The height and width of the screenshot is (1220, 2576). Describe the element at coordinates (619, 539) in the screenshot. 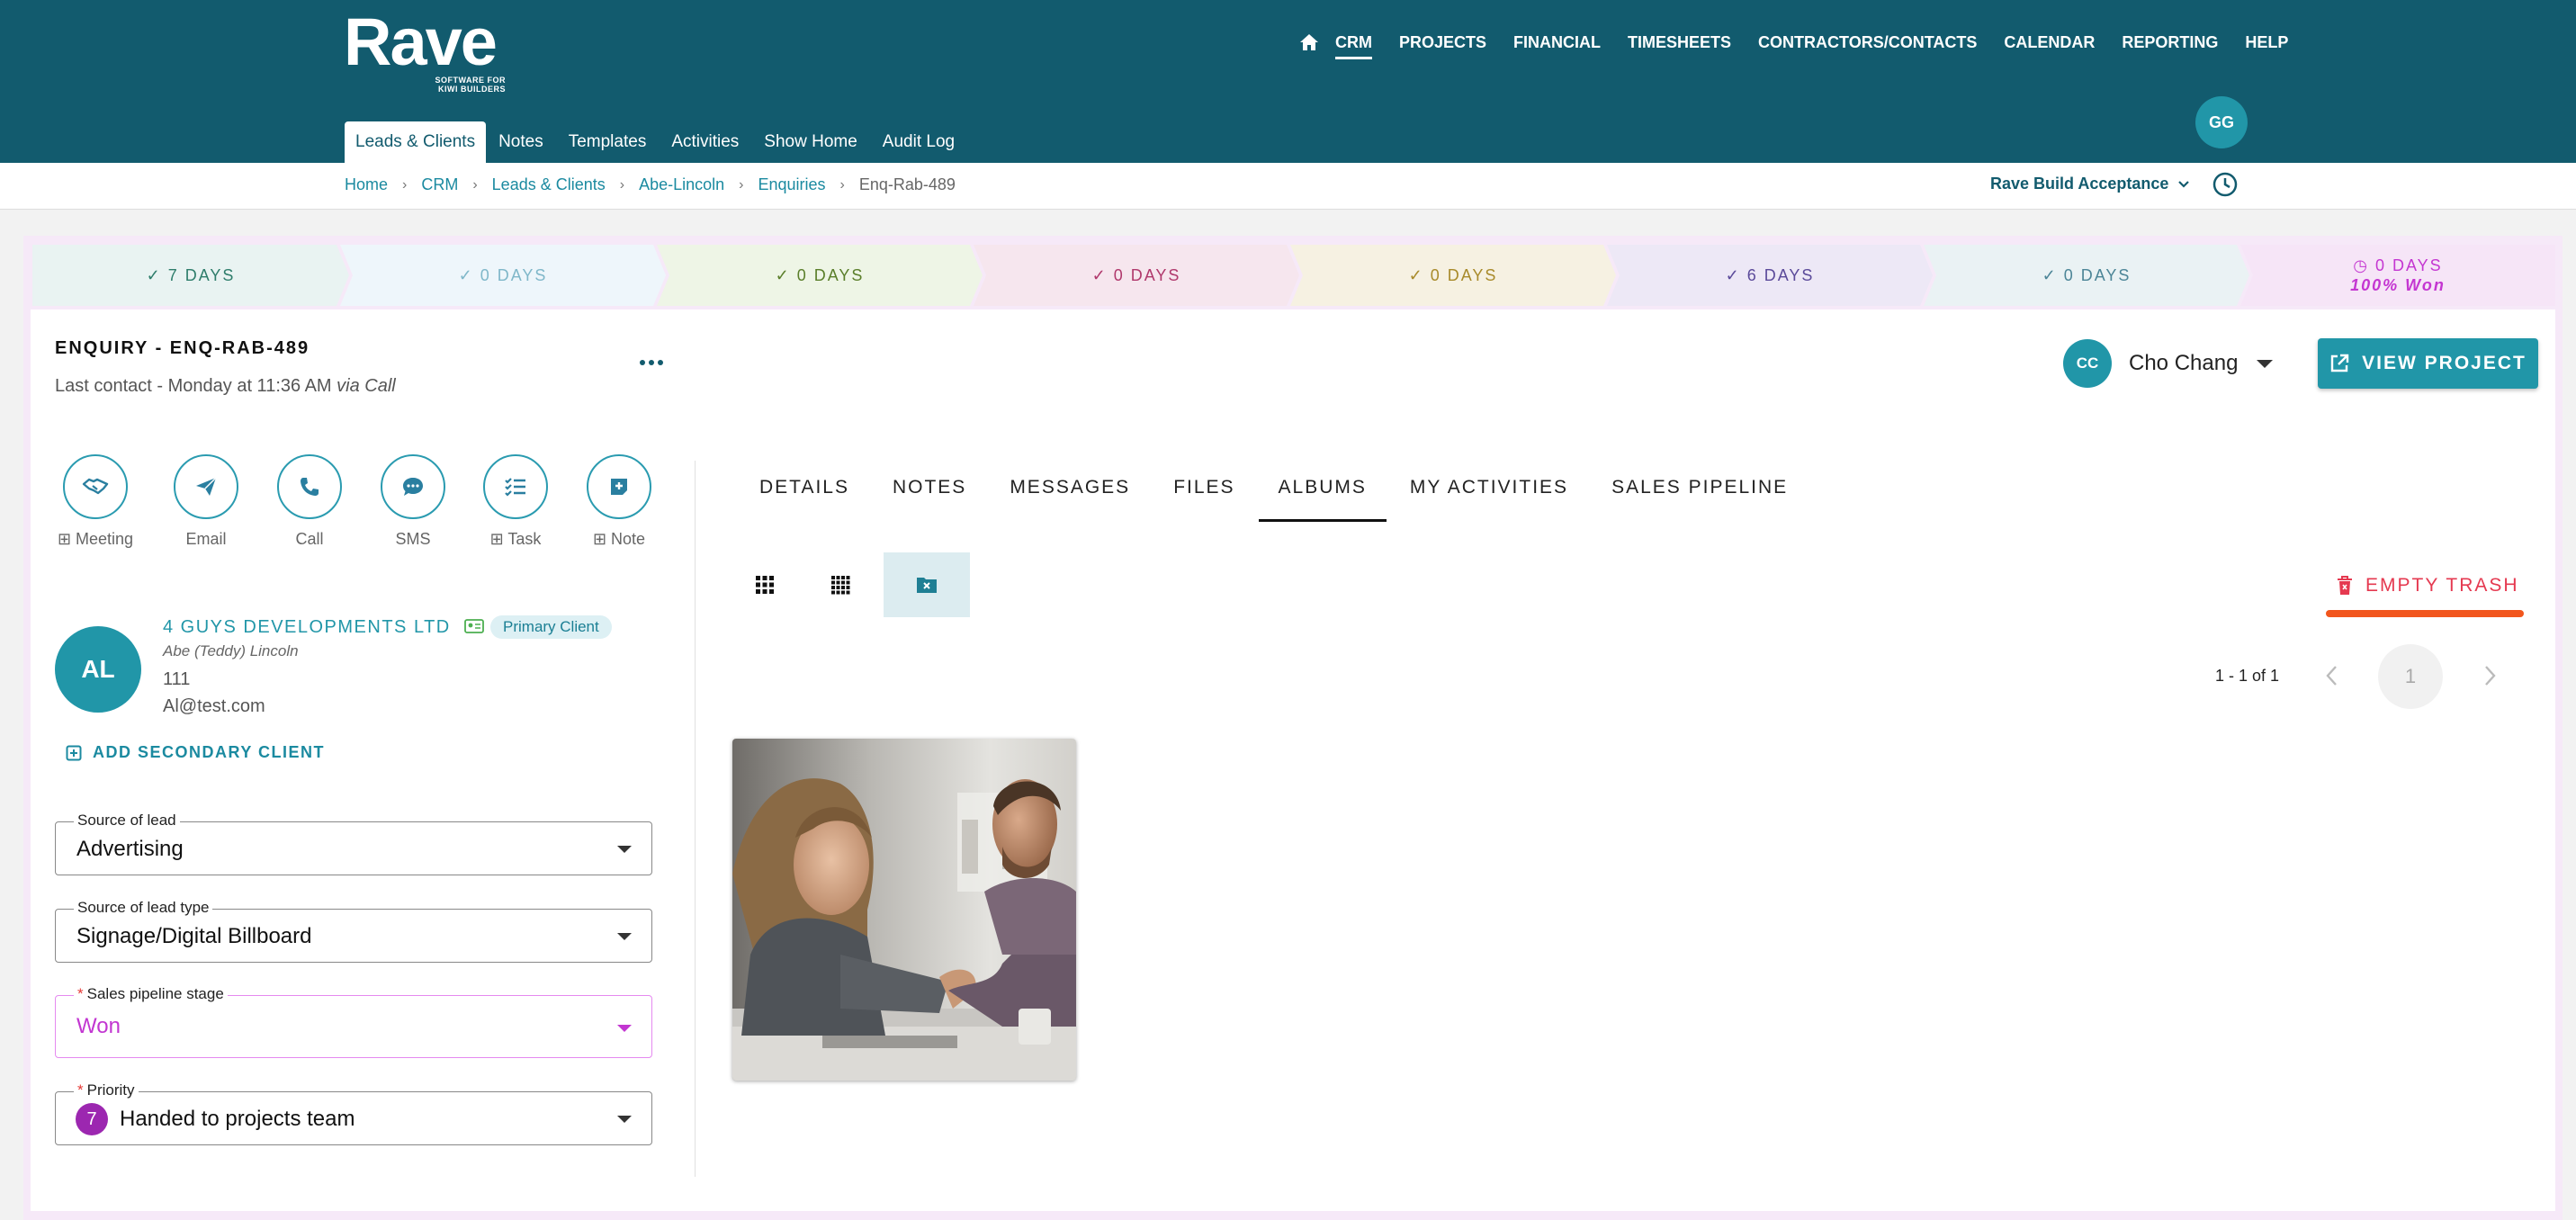

I see `action-note-label: ⊞ Note` at that location.